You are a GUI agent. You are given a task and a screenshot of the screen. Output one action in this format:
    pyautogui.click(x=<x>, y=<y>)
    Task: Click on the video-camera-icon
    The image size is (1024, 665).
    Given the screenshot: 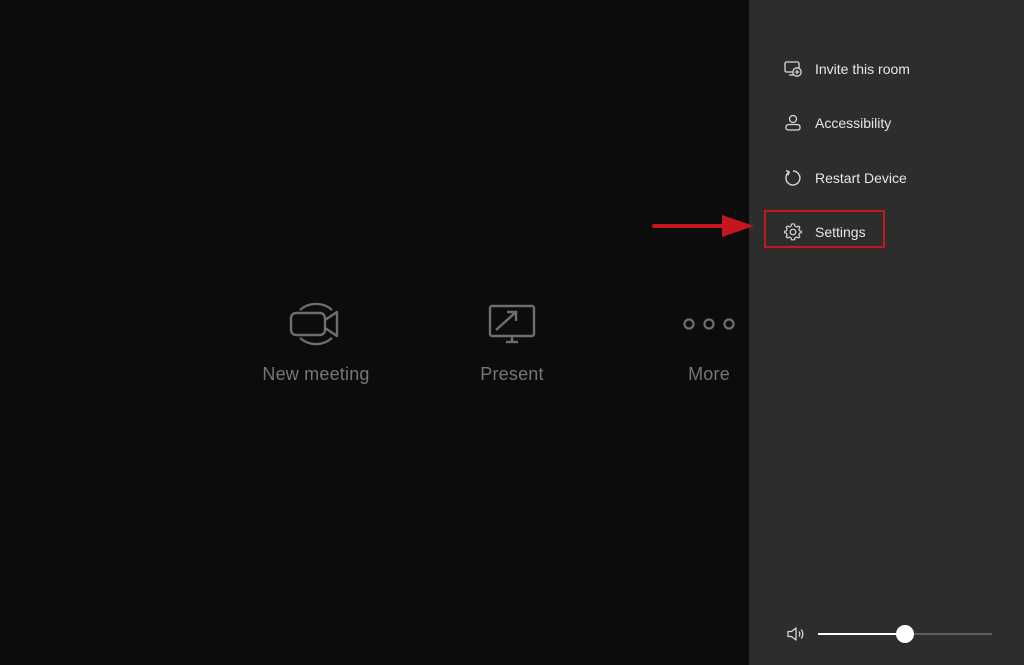 What is the action you would take?
    pyautogui.click(x=314, y=324)
    